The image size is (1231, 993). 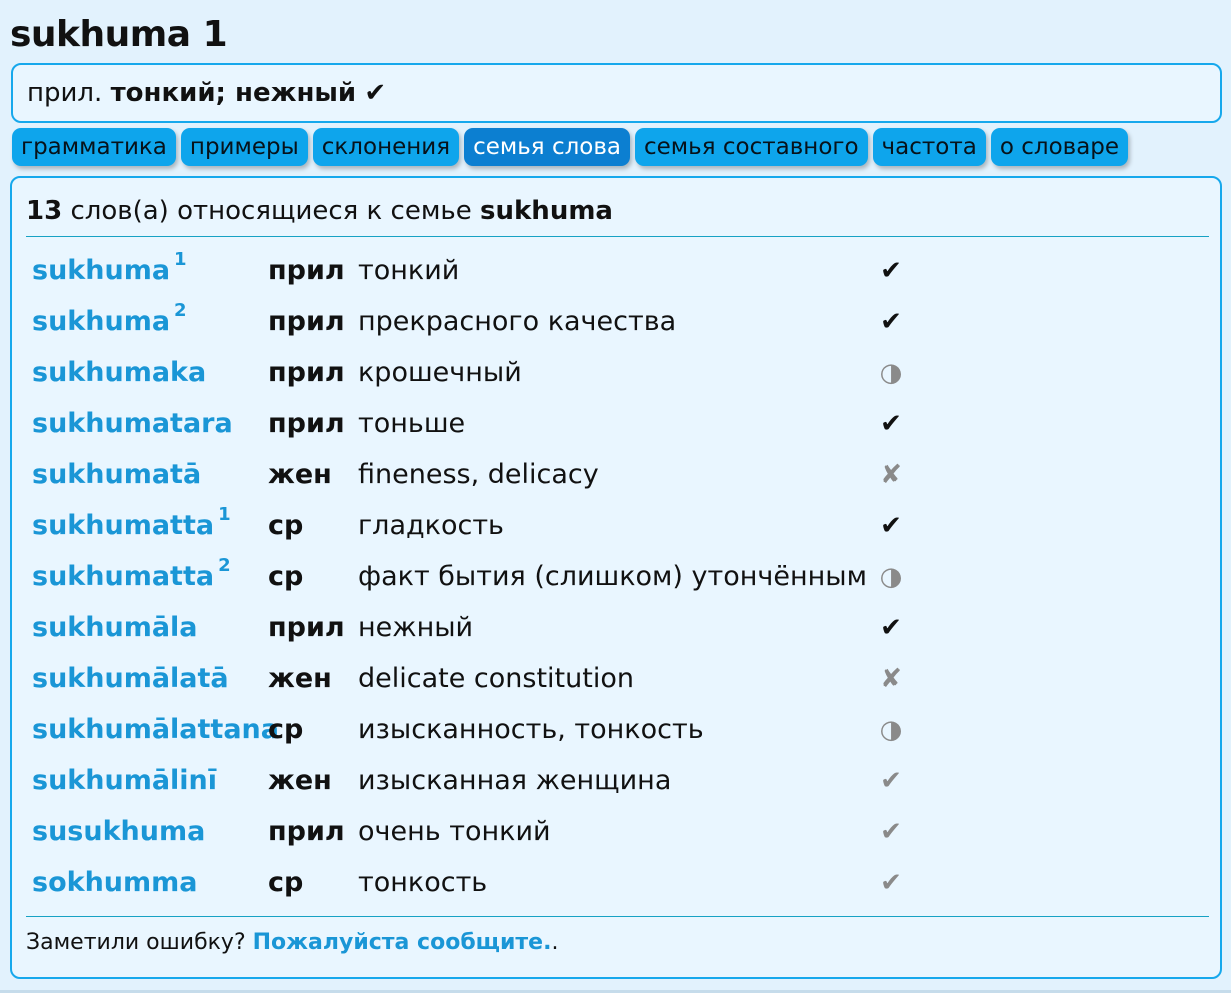 I want to click on table-row: sukhumatā жен fineness, delicacy ✘, so click(x=582, y=479).